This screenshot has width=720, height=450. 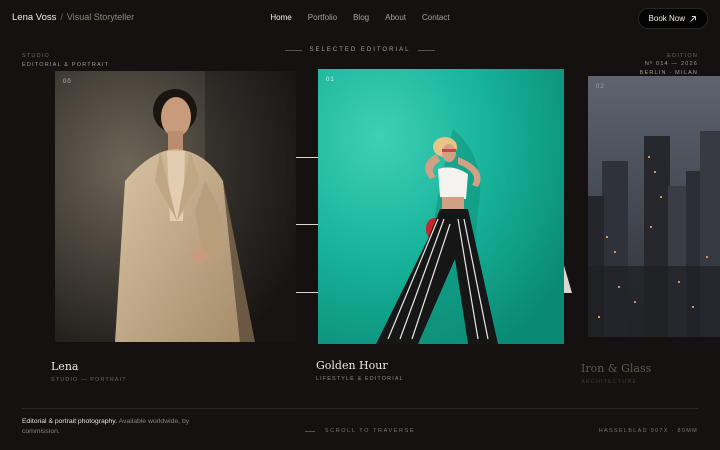 What do you see at coordinates (436, 17) in the screenshot?
I see `nav-contact: Contact` at bounding box center [436, 17].